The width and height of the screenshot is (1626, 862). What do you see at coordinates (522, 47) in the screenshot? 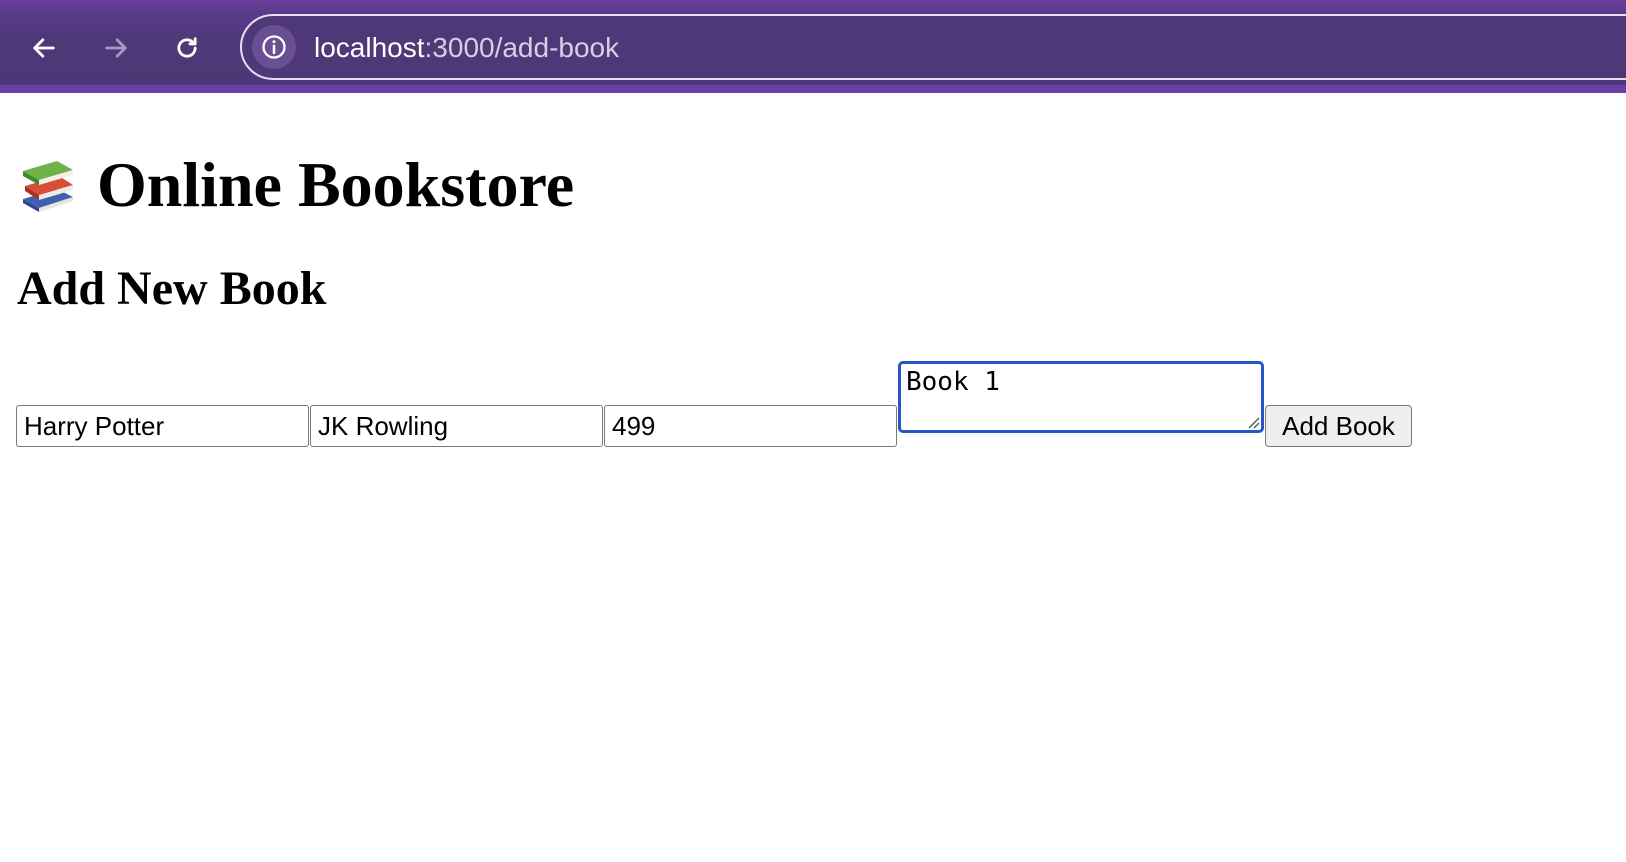
I see `url-path: :3000/add-book` at bounding box center [522, 47].